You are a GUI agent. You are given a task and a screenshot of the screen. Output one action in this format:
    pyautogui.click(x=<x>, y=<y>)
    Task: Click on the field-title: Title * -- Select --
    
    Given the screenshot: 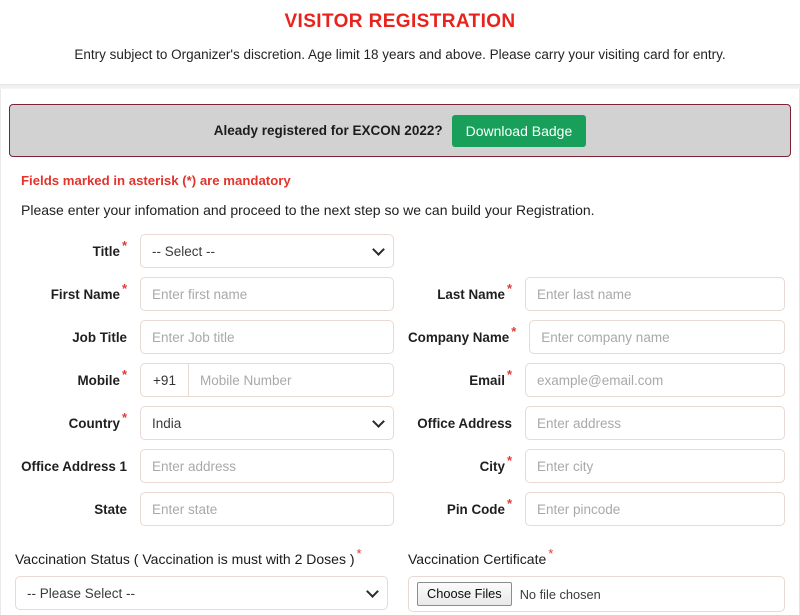 What is the action you would take?
    pyautogui.click(x=207, y=251)
    